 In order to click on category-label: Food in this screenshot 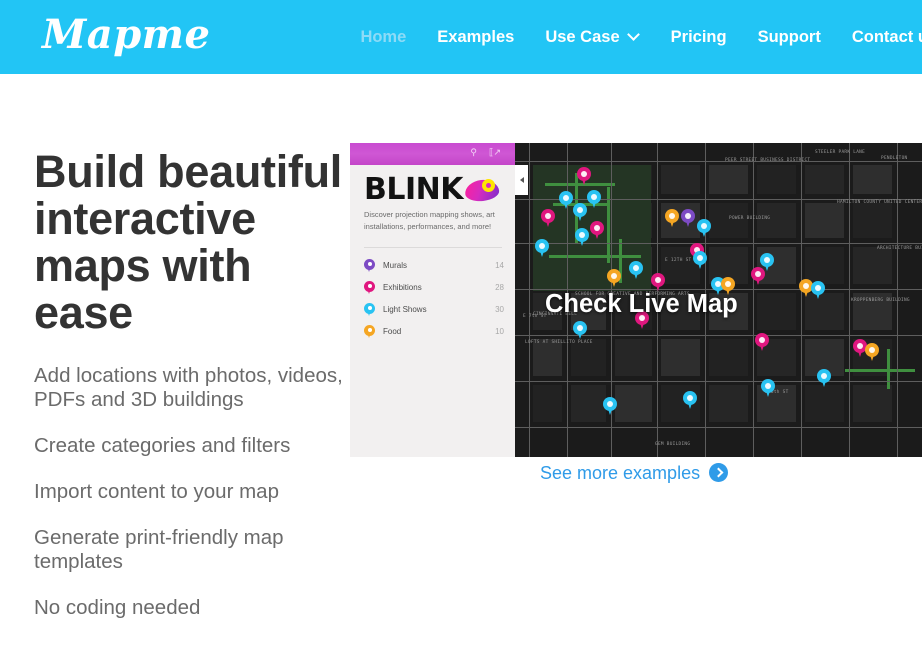, I will do `click(392, 331)`.